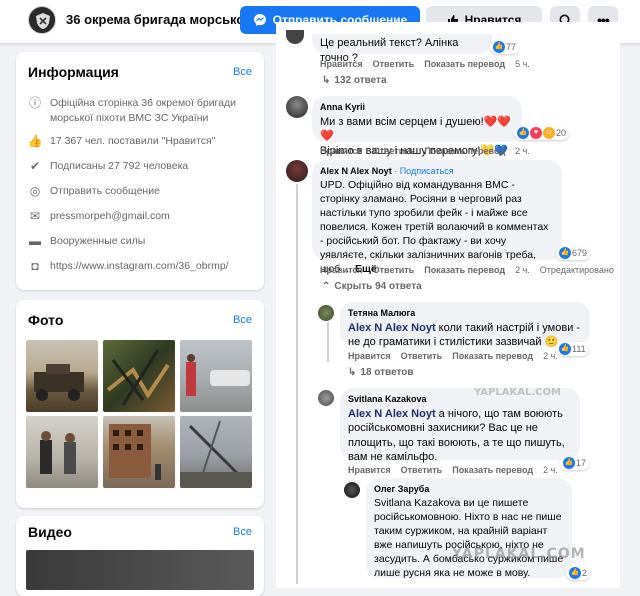 The image size is (640, 596). I want to click on shield-logo-icon, so click(43, 21).